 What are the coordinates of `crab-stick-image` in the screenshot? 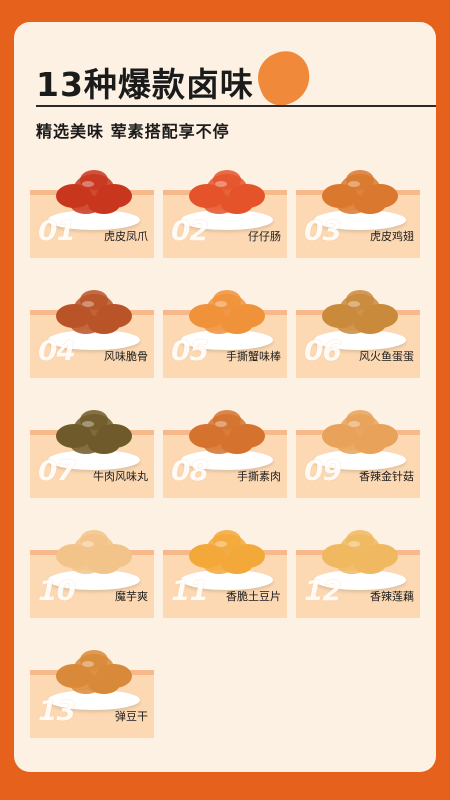 It's located at (227, 312).